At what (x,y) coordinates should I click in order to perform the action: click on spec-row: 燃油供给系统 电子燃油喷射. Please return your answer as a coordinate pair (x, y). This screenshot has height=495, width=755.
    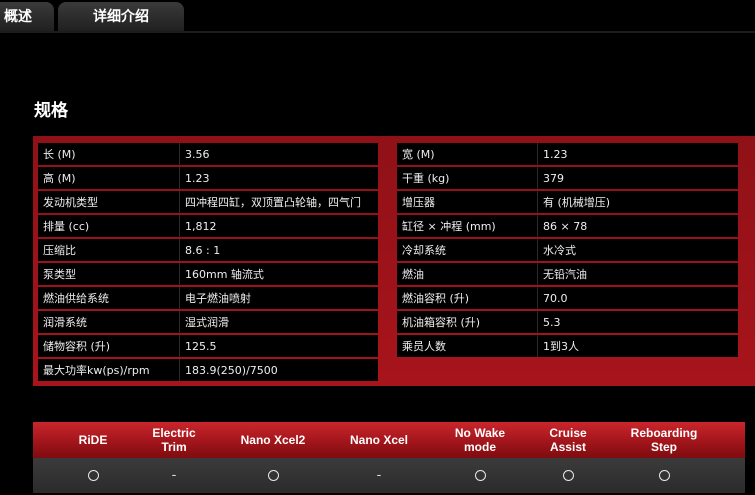
    Looking at the image, I should click on (208, 298).